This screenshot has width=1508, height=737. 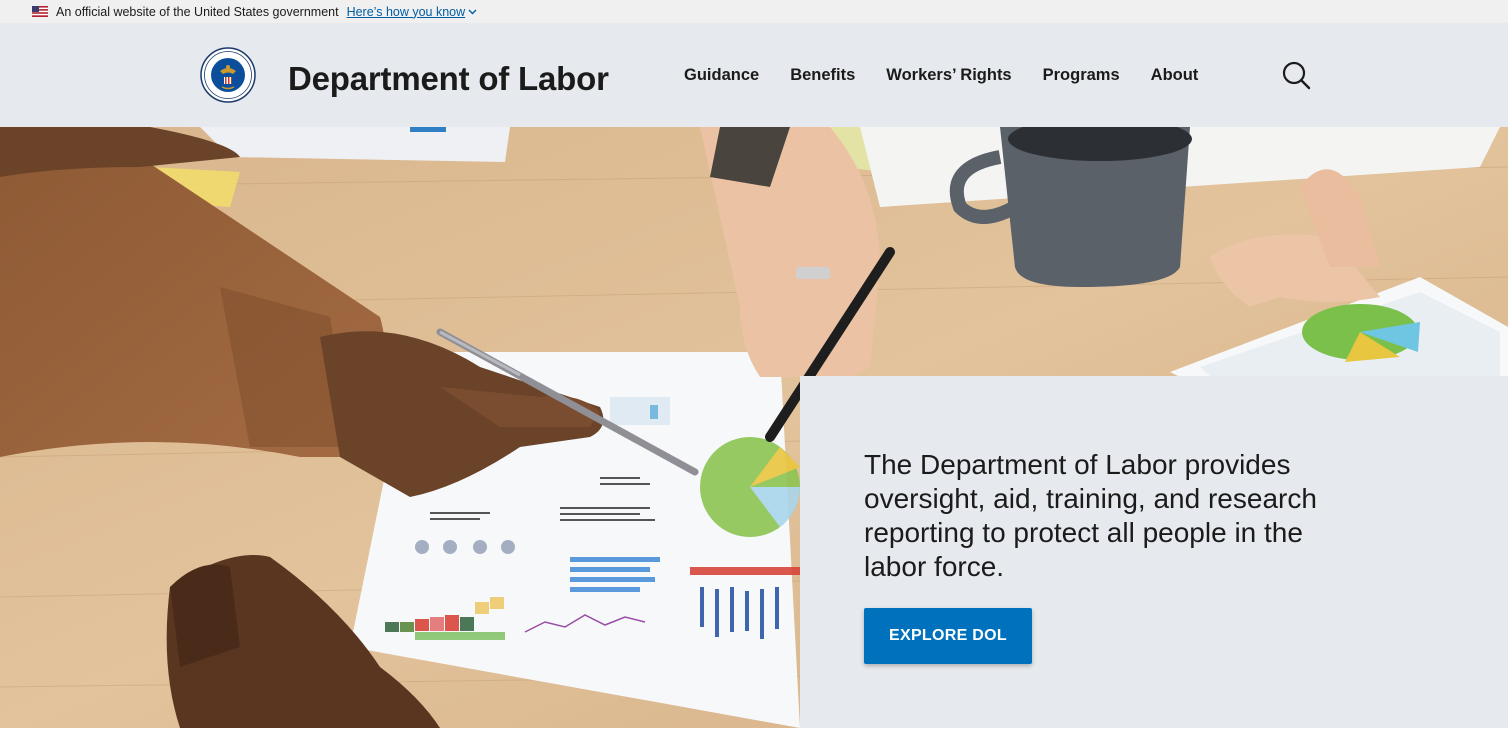 I want to click on nav-item-benefits: Benefits, so click(x=822, y=75).